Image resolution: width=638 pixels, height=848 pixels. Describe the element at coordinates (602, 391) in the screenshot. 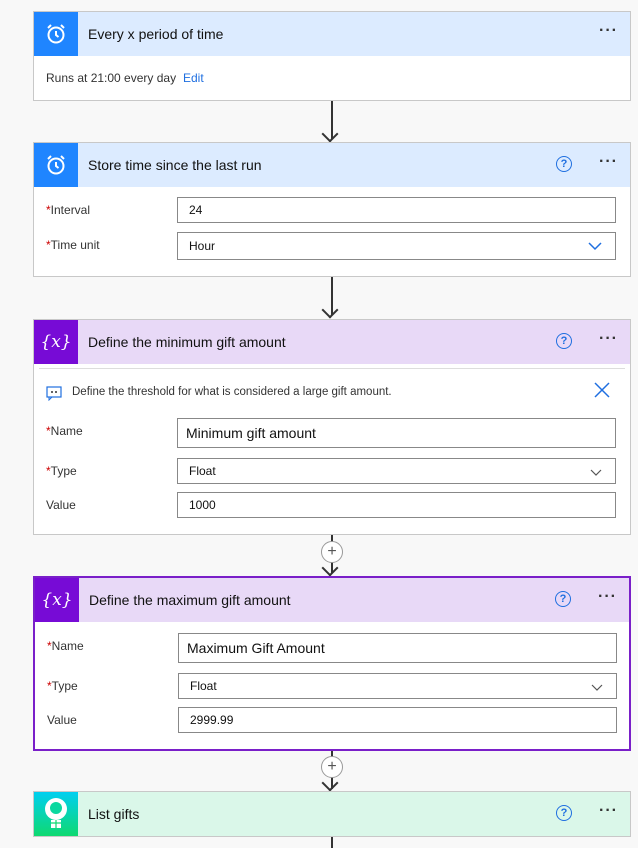

I see `close-icon` at that location.